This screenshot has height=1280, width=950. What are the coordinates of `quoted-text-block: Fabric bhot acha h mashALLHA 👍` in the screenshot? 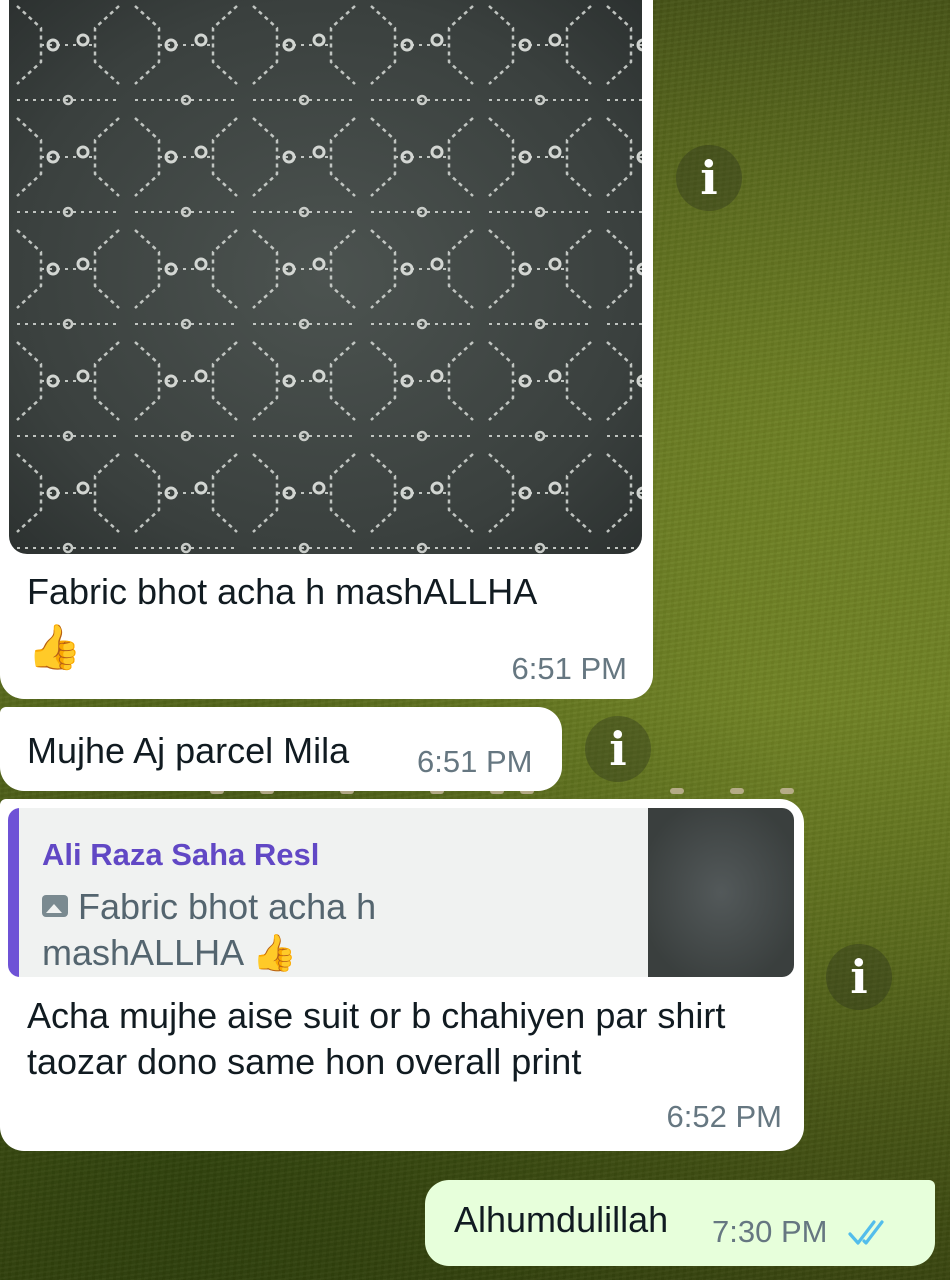 It's located at (242, 930).